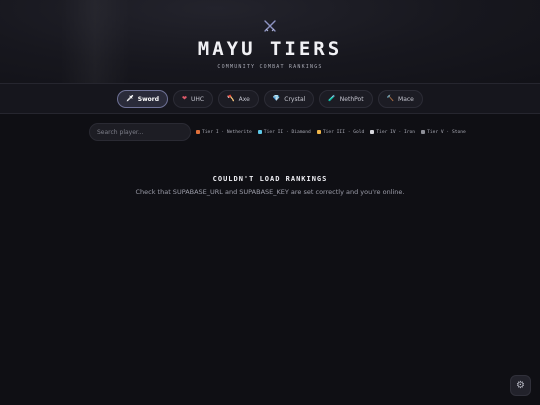 The height and width of the screenshot is (405, 540). What do you see at coordinates (270, 49) in the screenshot?
I see `site-title: Mayu Tiers` at bounding box center [270, 49].